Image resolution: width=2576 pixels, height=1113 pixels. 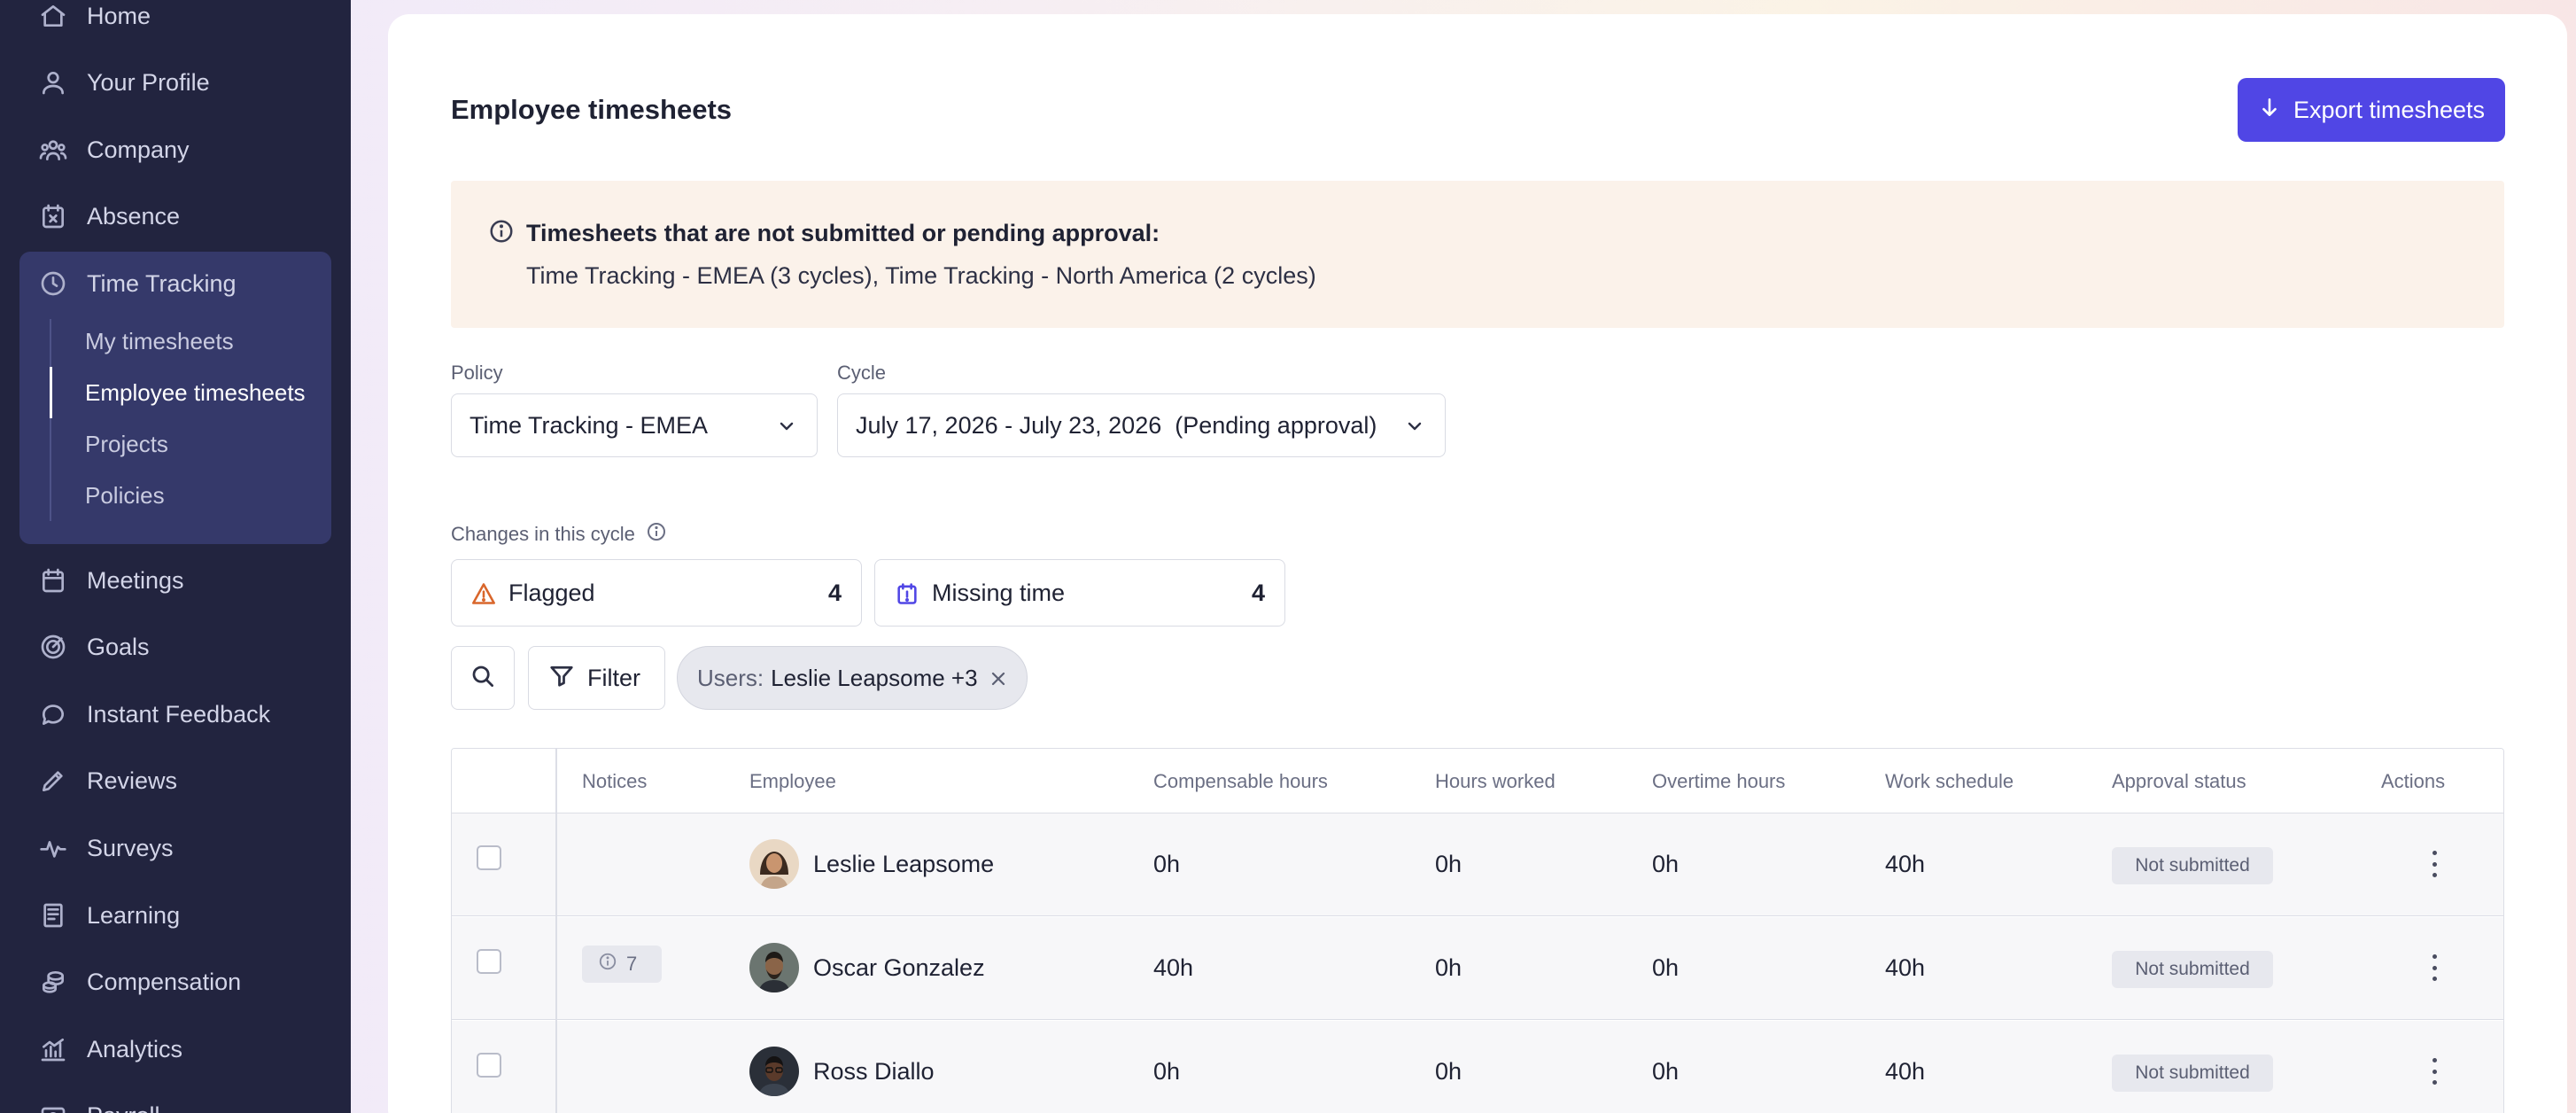 I want to click on header-approval-status: Approval status, so click(x=2179, y=781).